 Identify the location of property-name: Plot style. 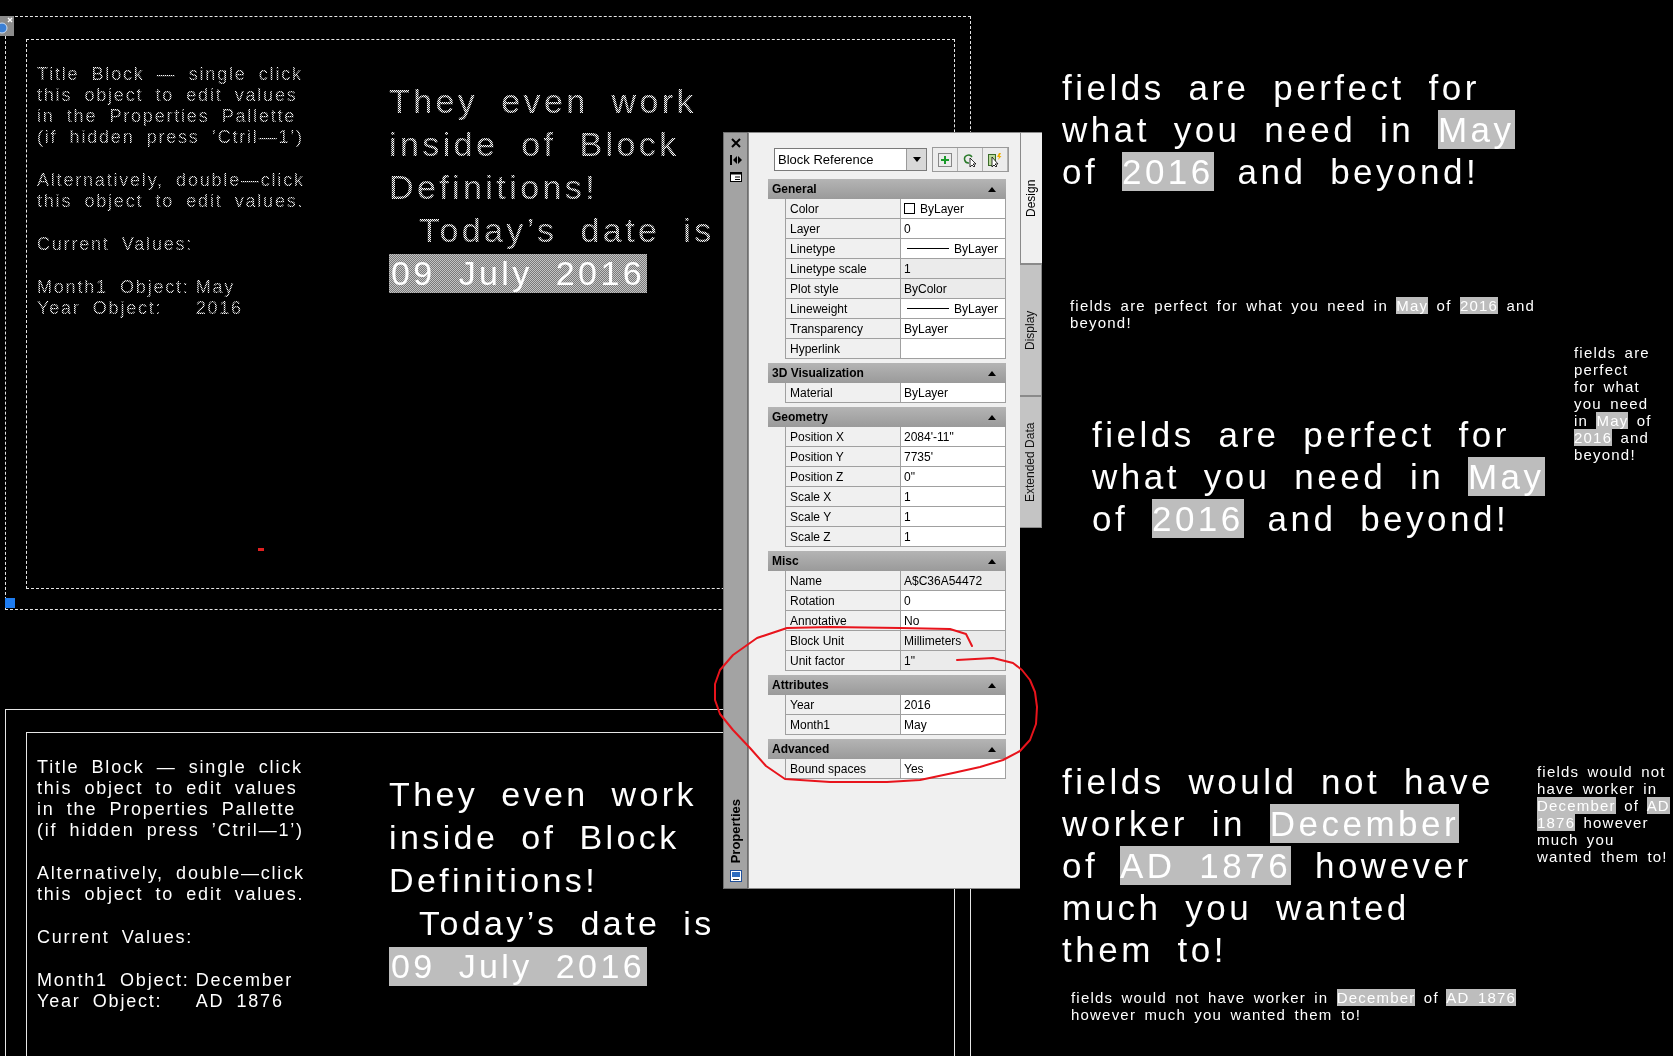
(842, 289).